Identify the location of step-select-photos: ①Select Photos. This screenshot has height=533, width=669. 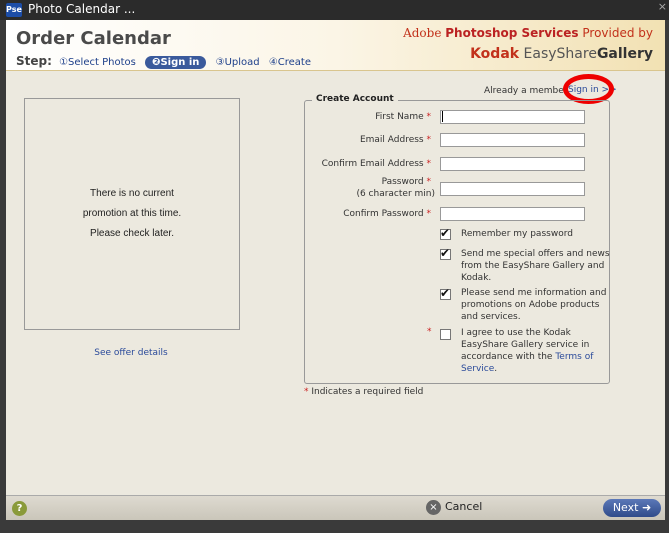
(97, 62).